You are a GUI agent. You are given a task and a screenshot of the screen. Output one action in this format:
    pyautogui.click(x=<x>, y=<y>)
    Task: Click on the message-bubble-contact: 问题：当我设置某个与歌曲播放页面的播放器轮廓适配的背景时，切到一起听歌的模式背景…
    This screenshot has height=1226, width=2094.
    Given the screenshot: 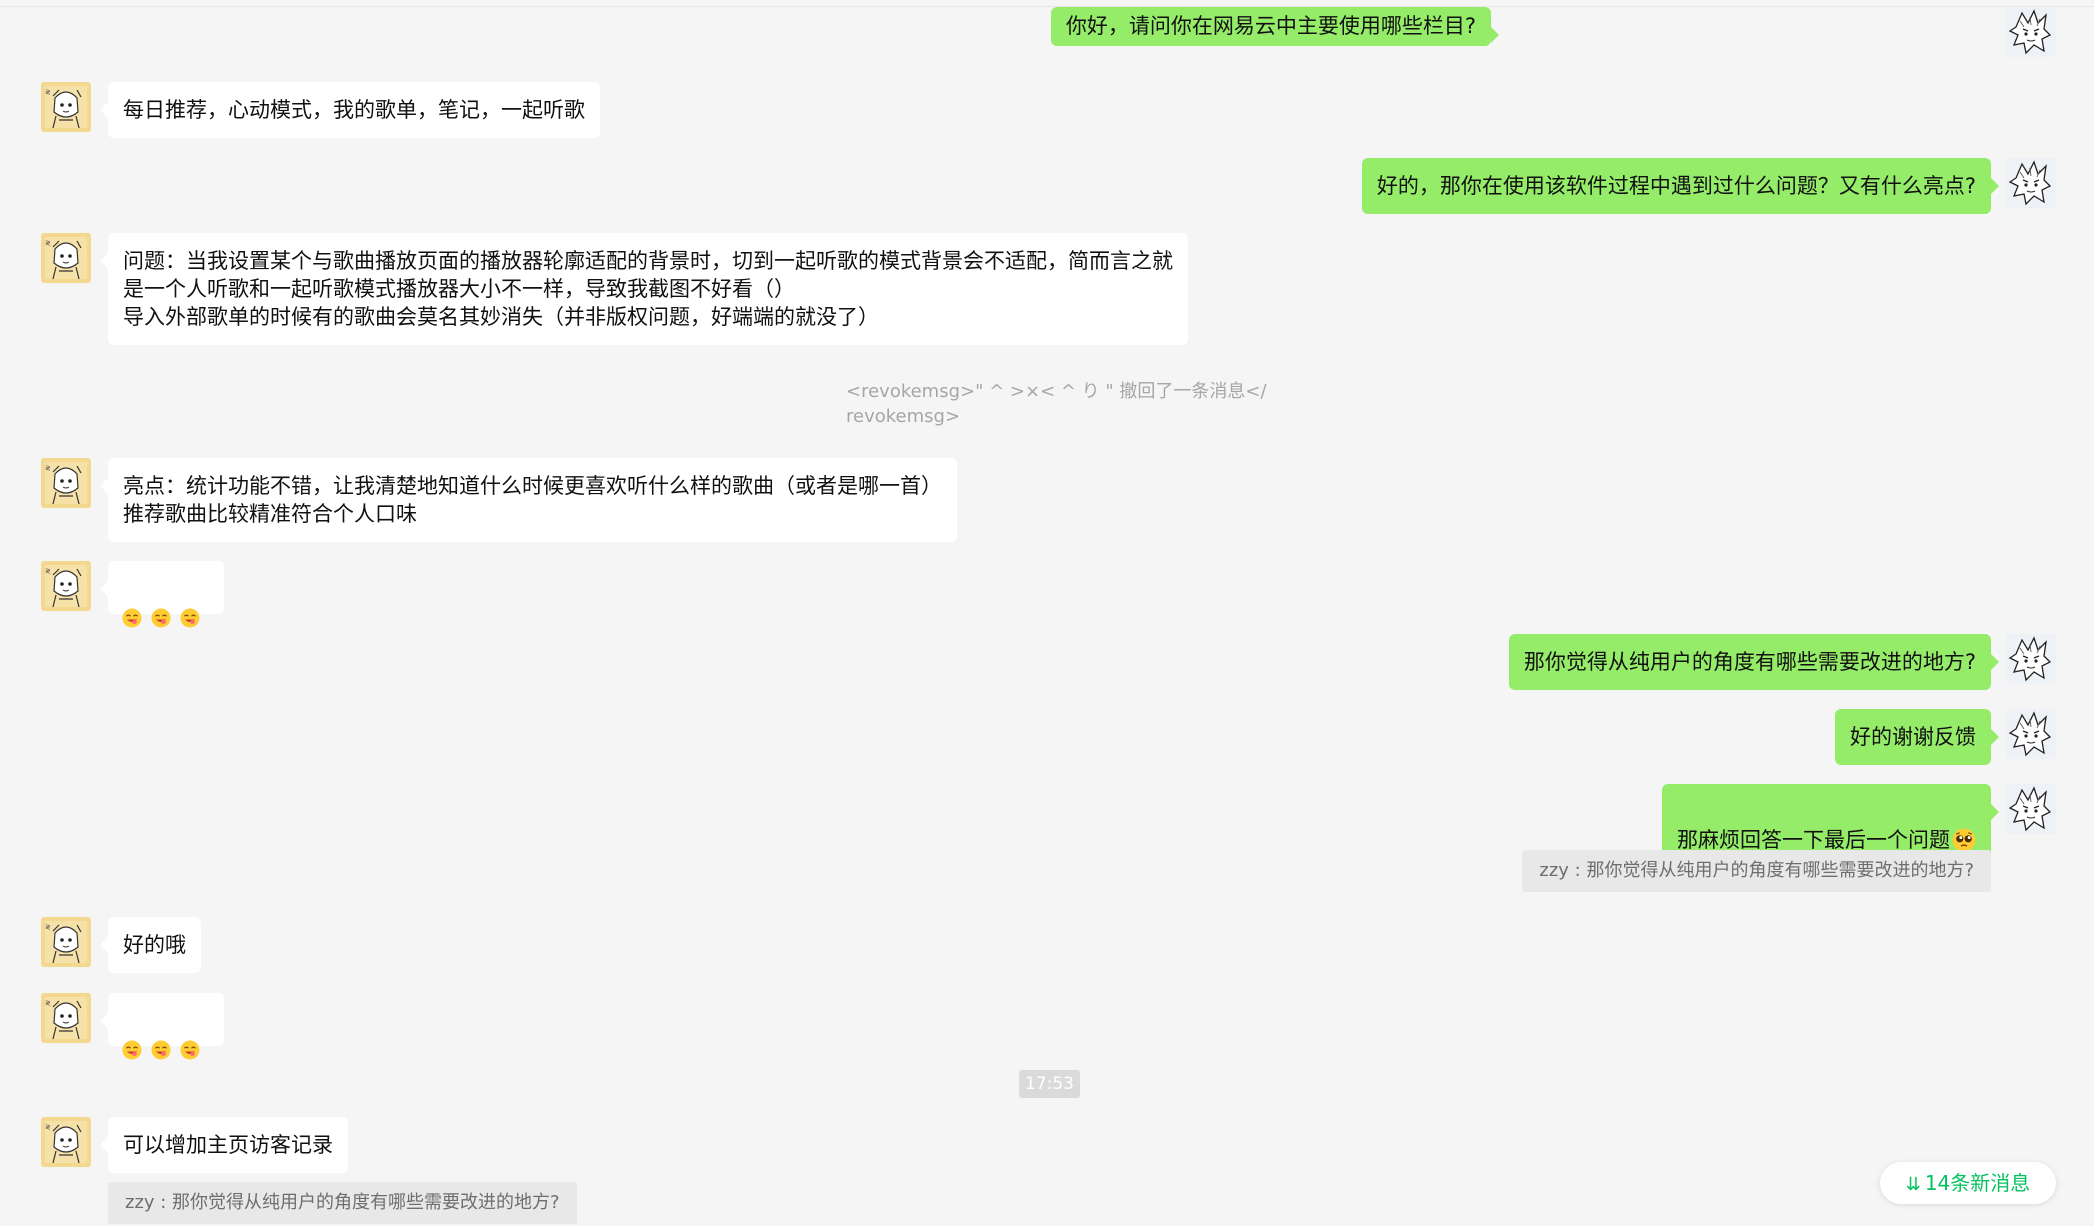 What is the action you would take?
    pyautogui.click(x=644, y=289)
    